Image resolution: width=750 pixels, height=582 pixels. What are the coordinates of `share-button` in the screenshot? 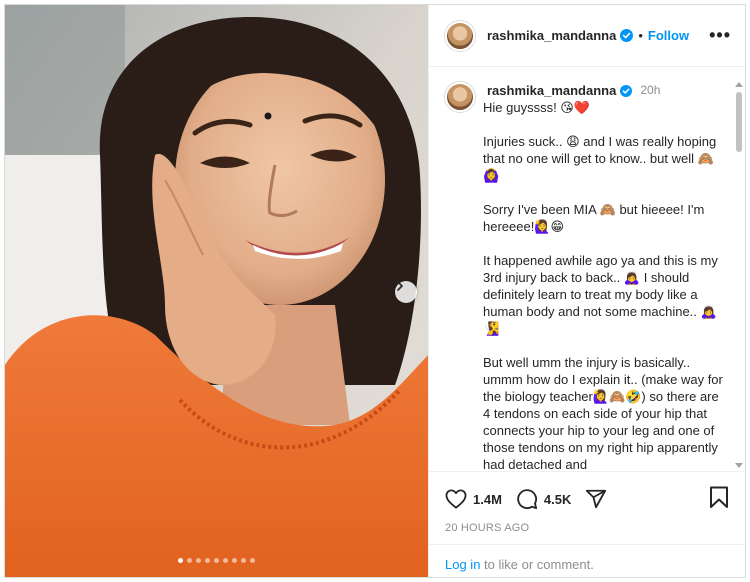 It's located at (596, 499).